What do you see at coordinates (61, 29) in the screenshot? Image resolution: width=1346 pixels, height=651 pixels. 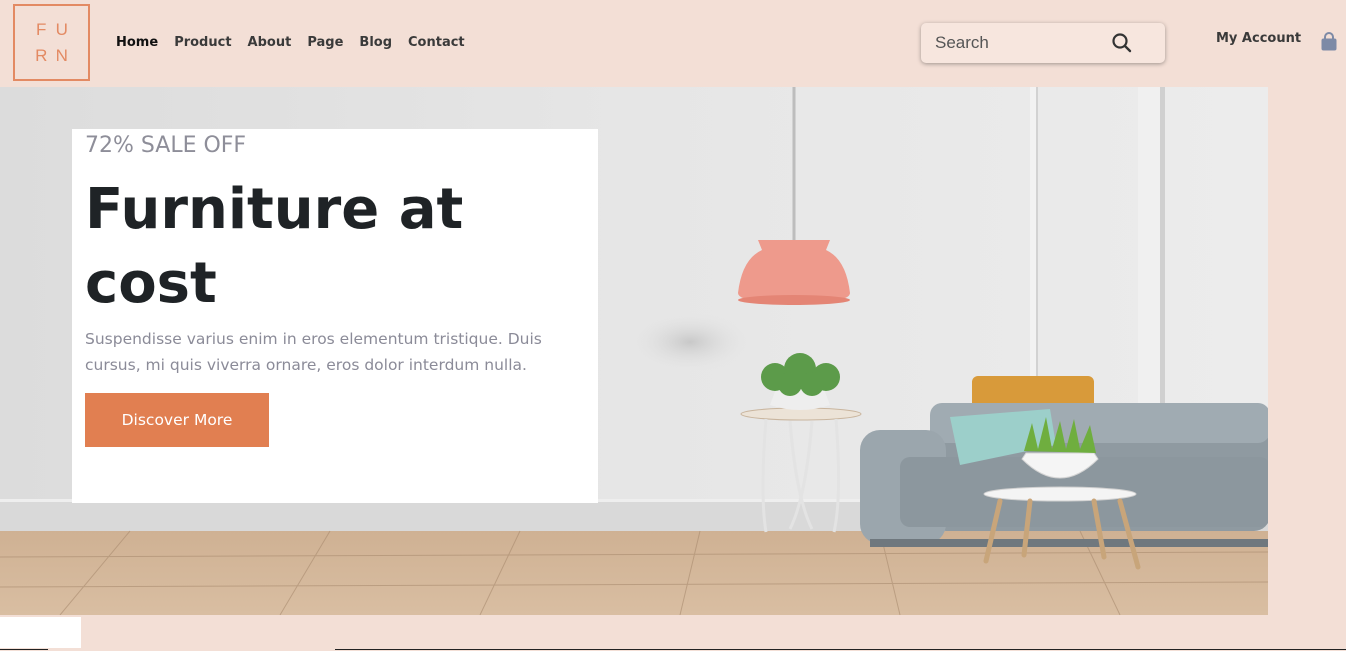 I see `logo-letter: U` at bounding box center [61, 29].